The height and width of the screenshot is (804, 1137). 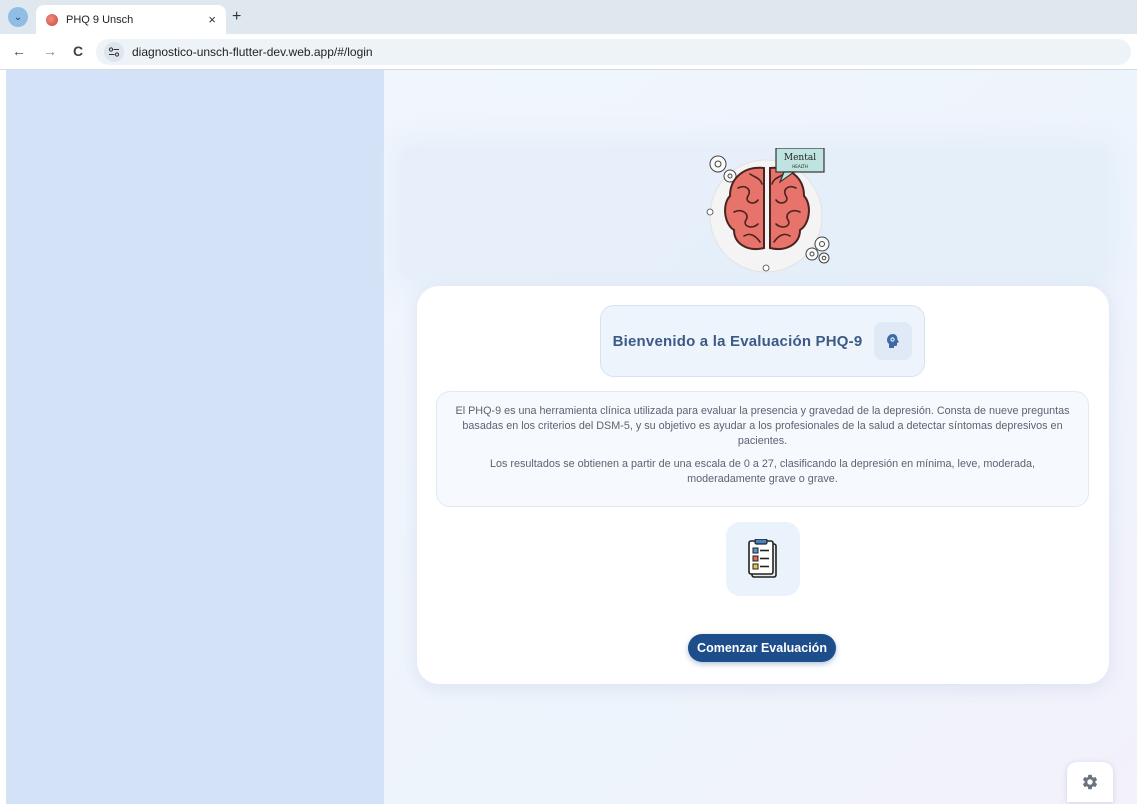 I want to click on welcome-title: Bienvenido a la Evaluación PHQ-9, so click(x=737, y=341).